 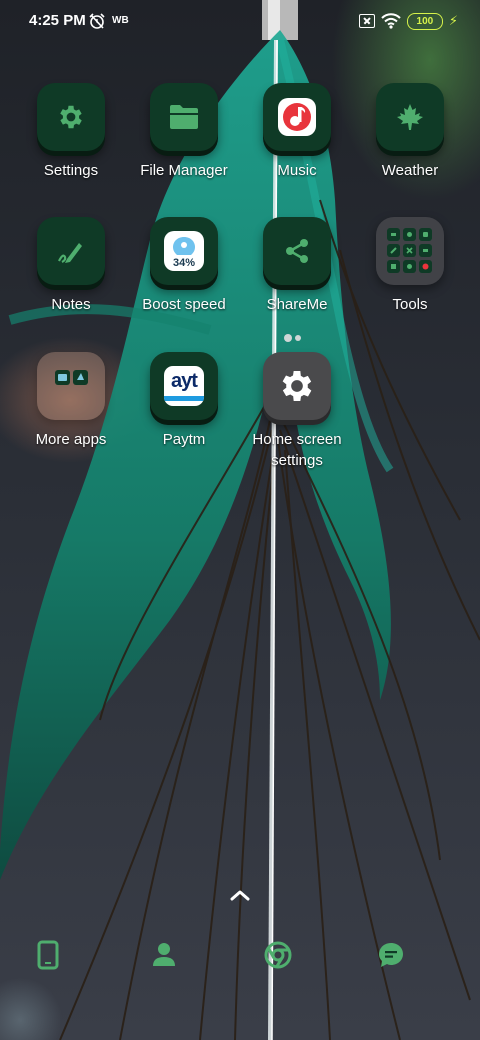 What do you see at coordinates (297, 117) in the screenshot?
I see `music-note-icon` at bounding box center [297, 117].